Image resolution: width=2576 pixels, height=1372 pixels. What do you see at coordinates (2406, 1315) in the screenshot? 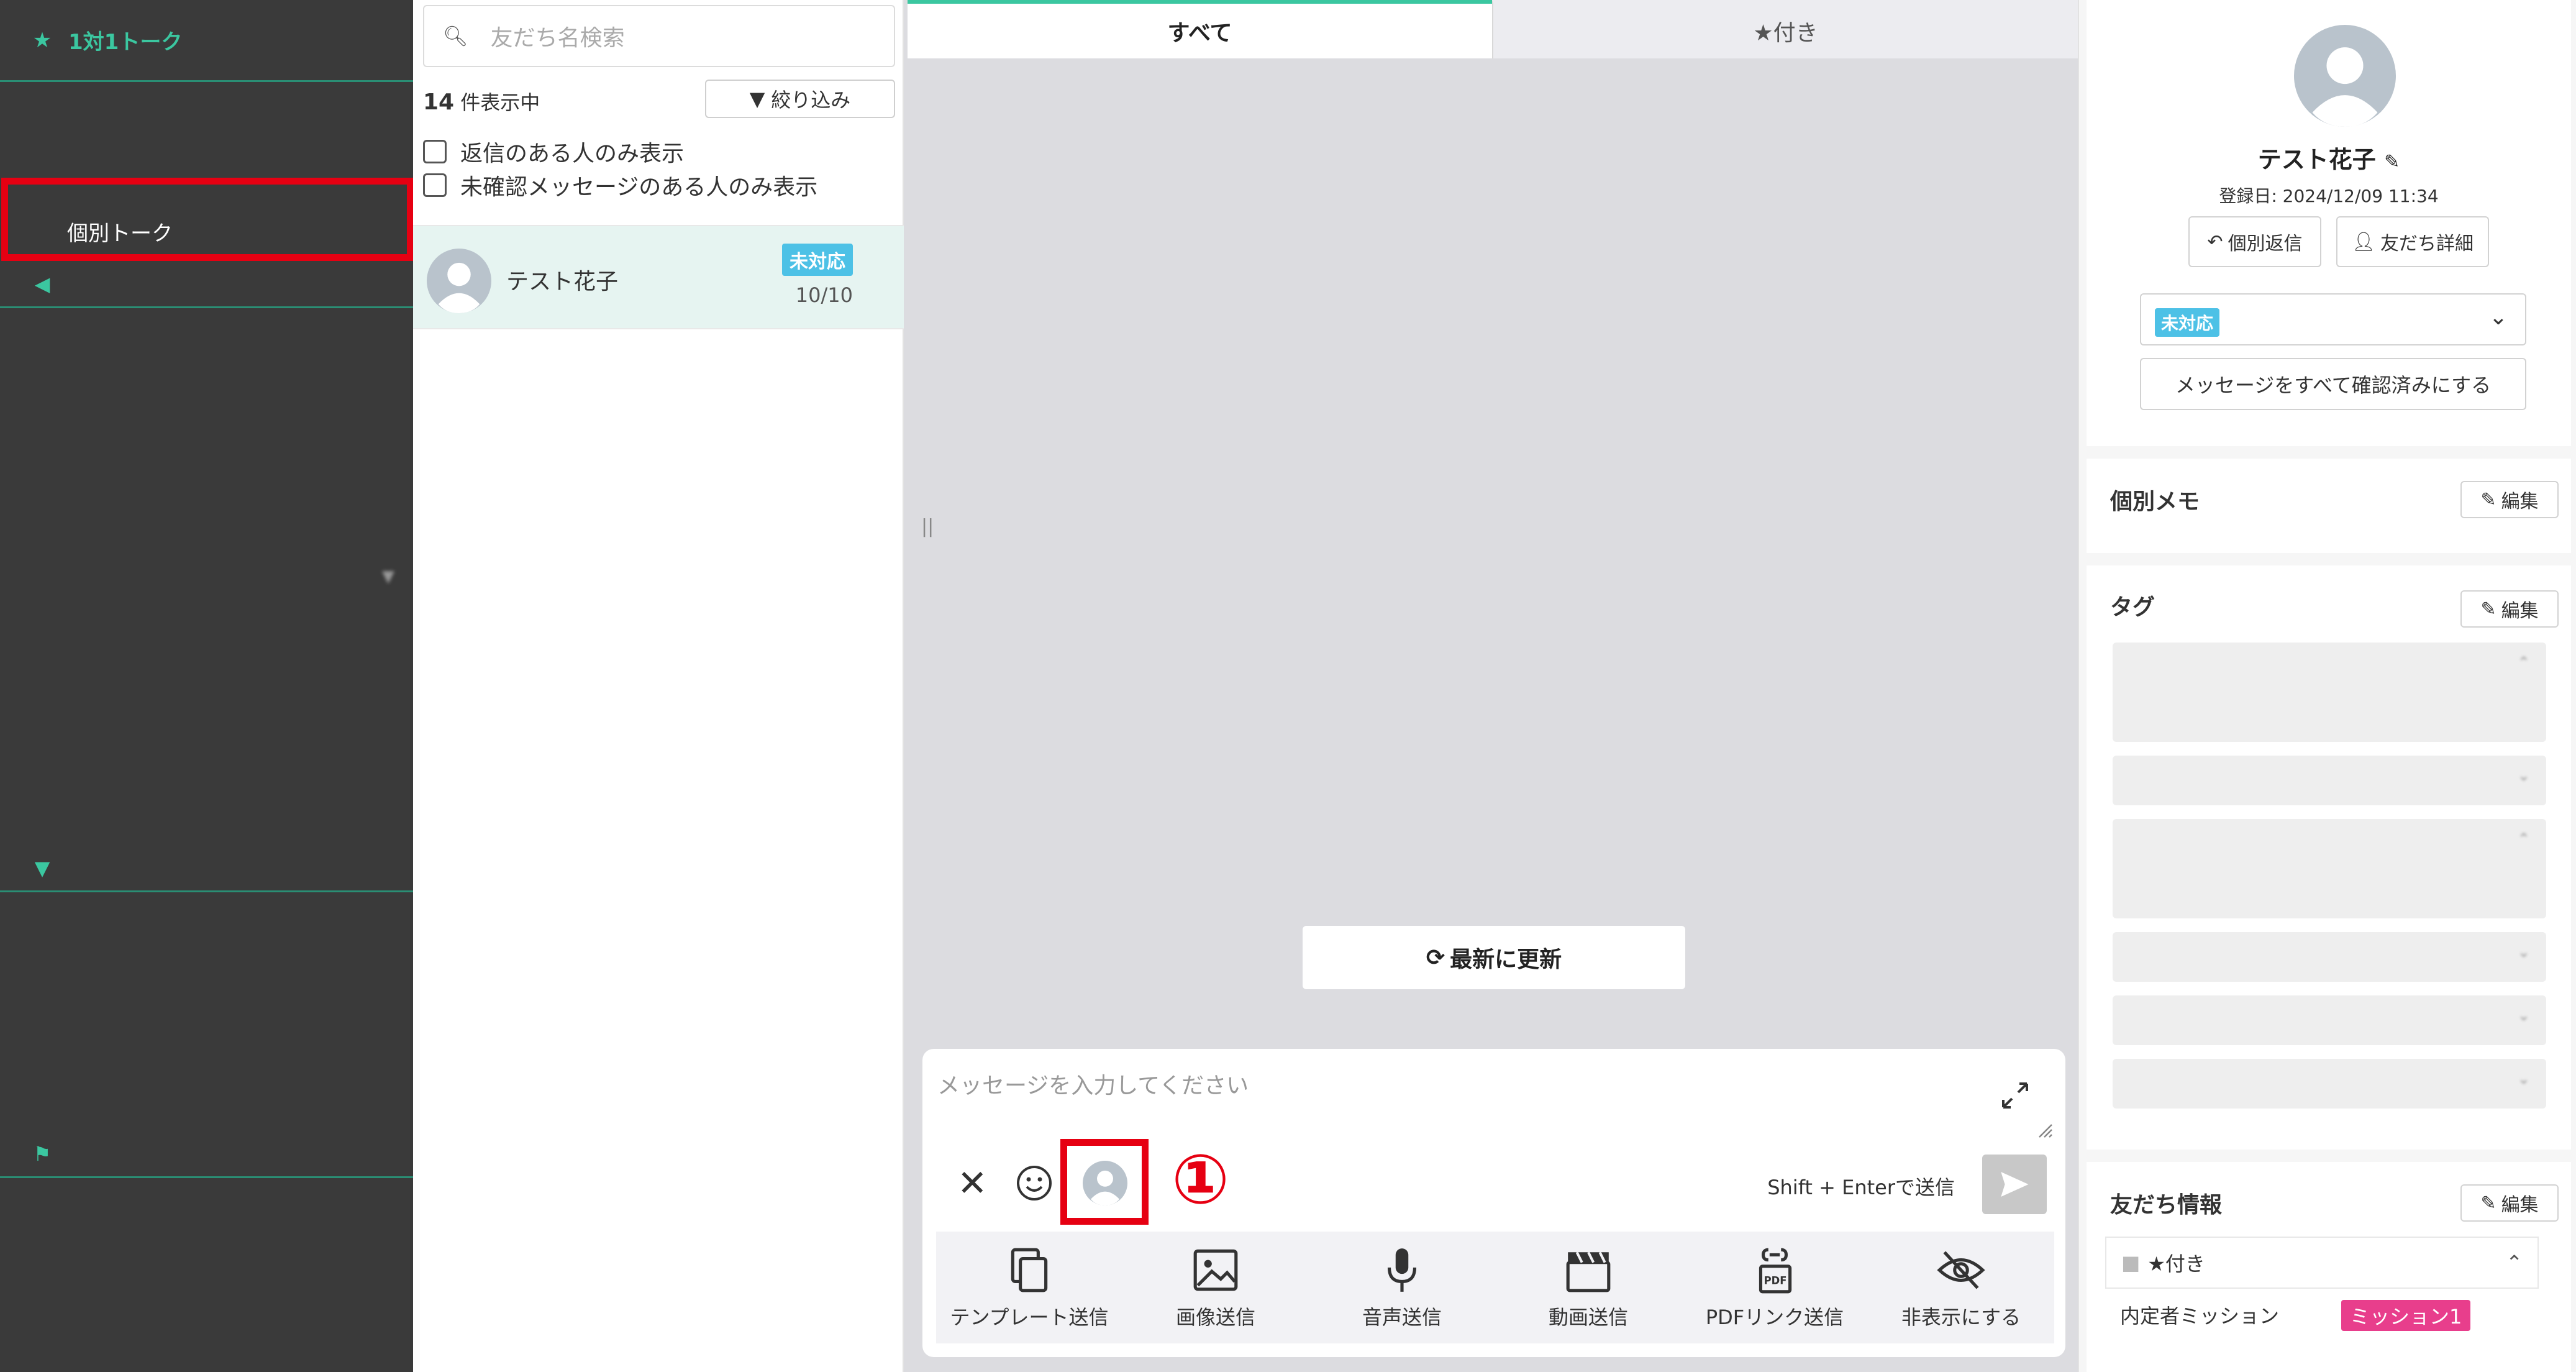
I see `friend-info-value-badge: ミッション1` at bounding box center [2406, 1315].